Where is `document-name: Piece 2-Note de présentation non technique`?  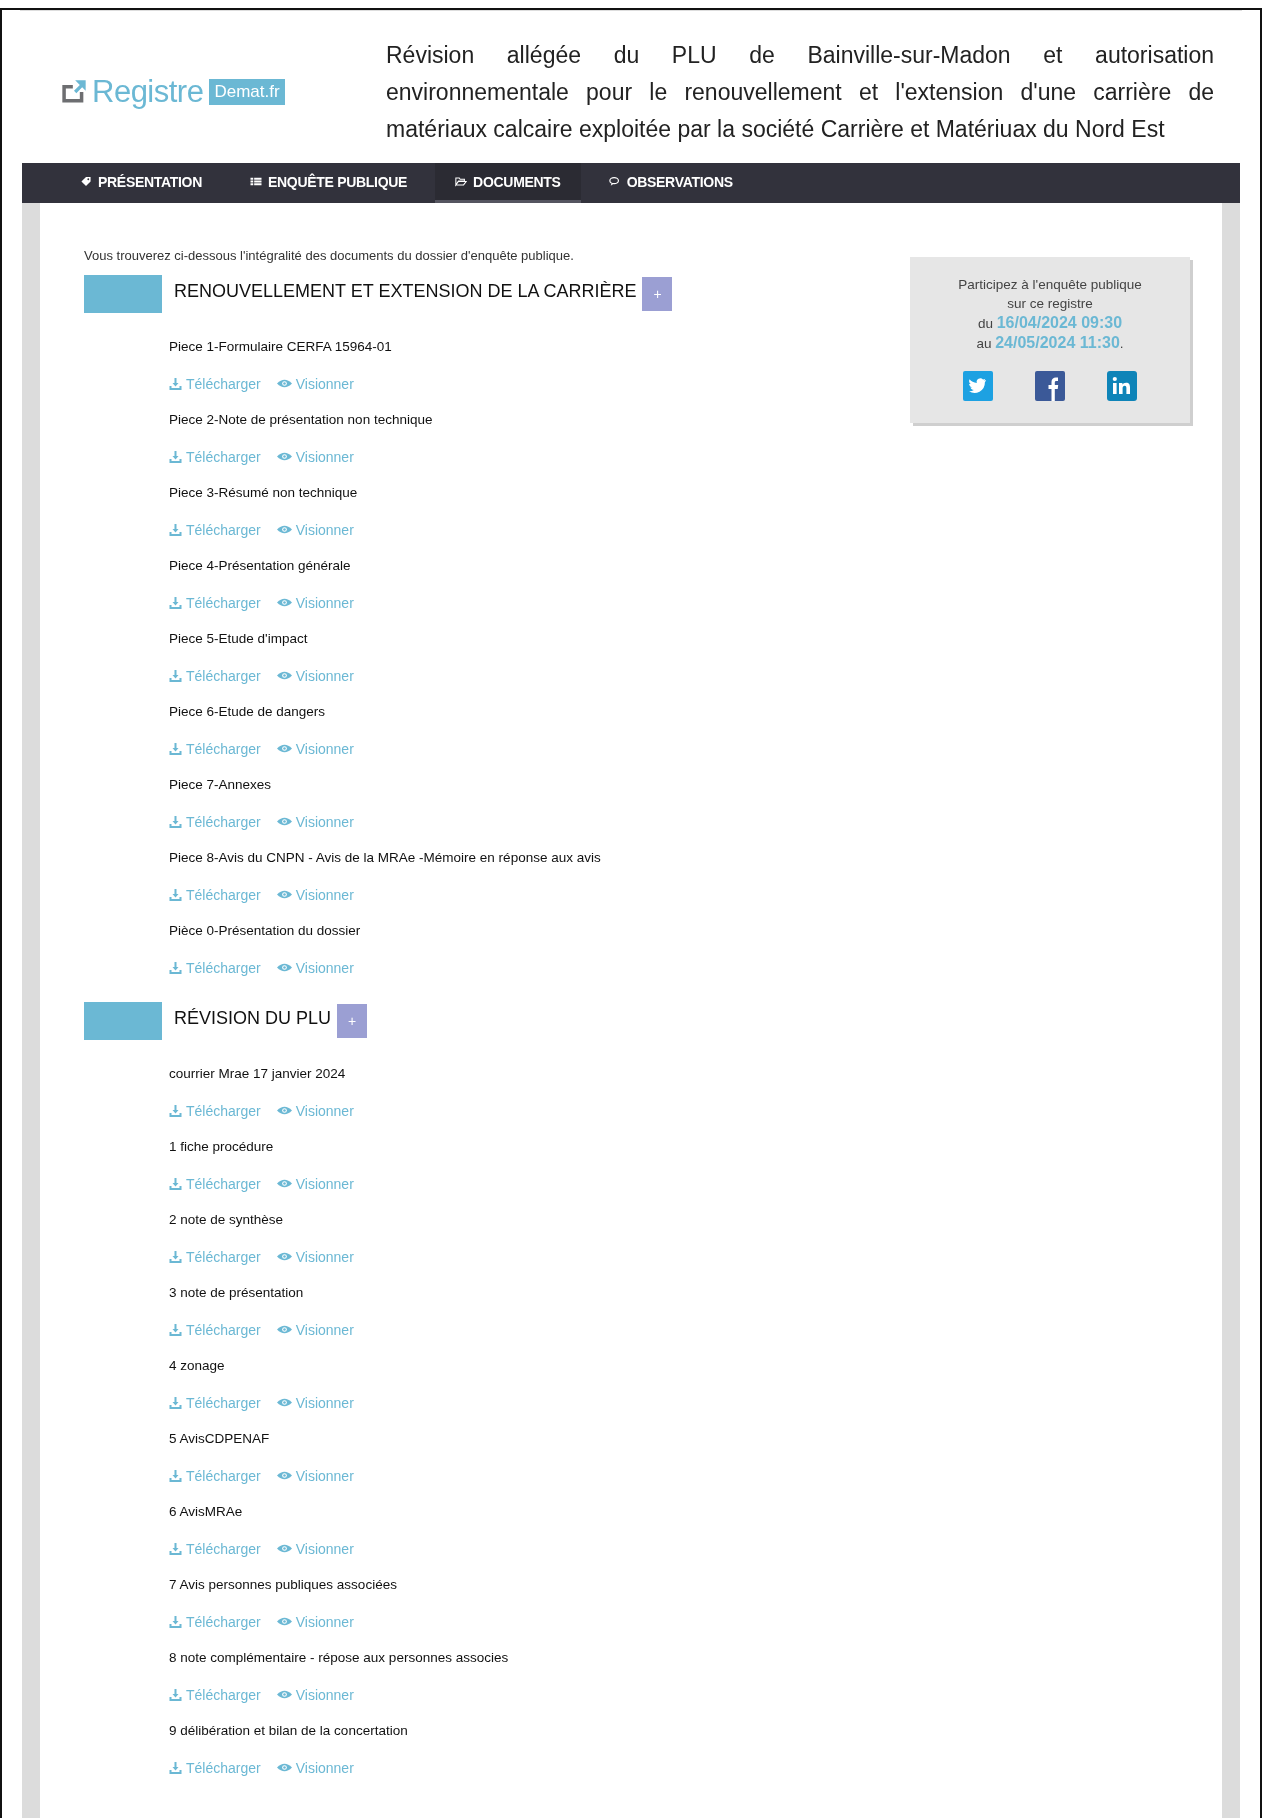 document-name: Piece 2-Note de présentation non technique is located at coordinates (301, 420).